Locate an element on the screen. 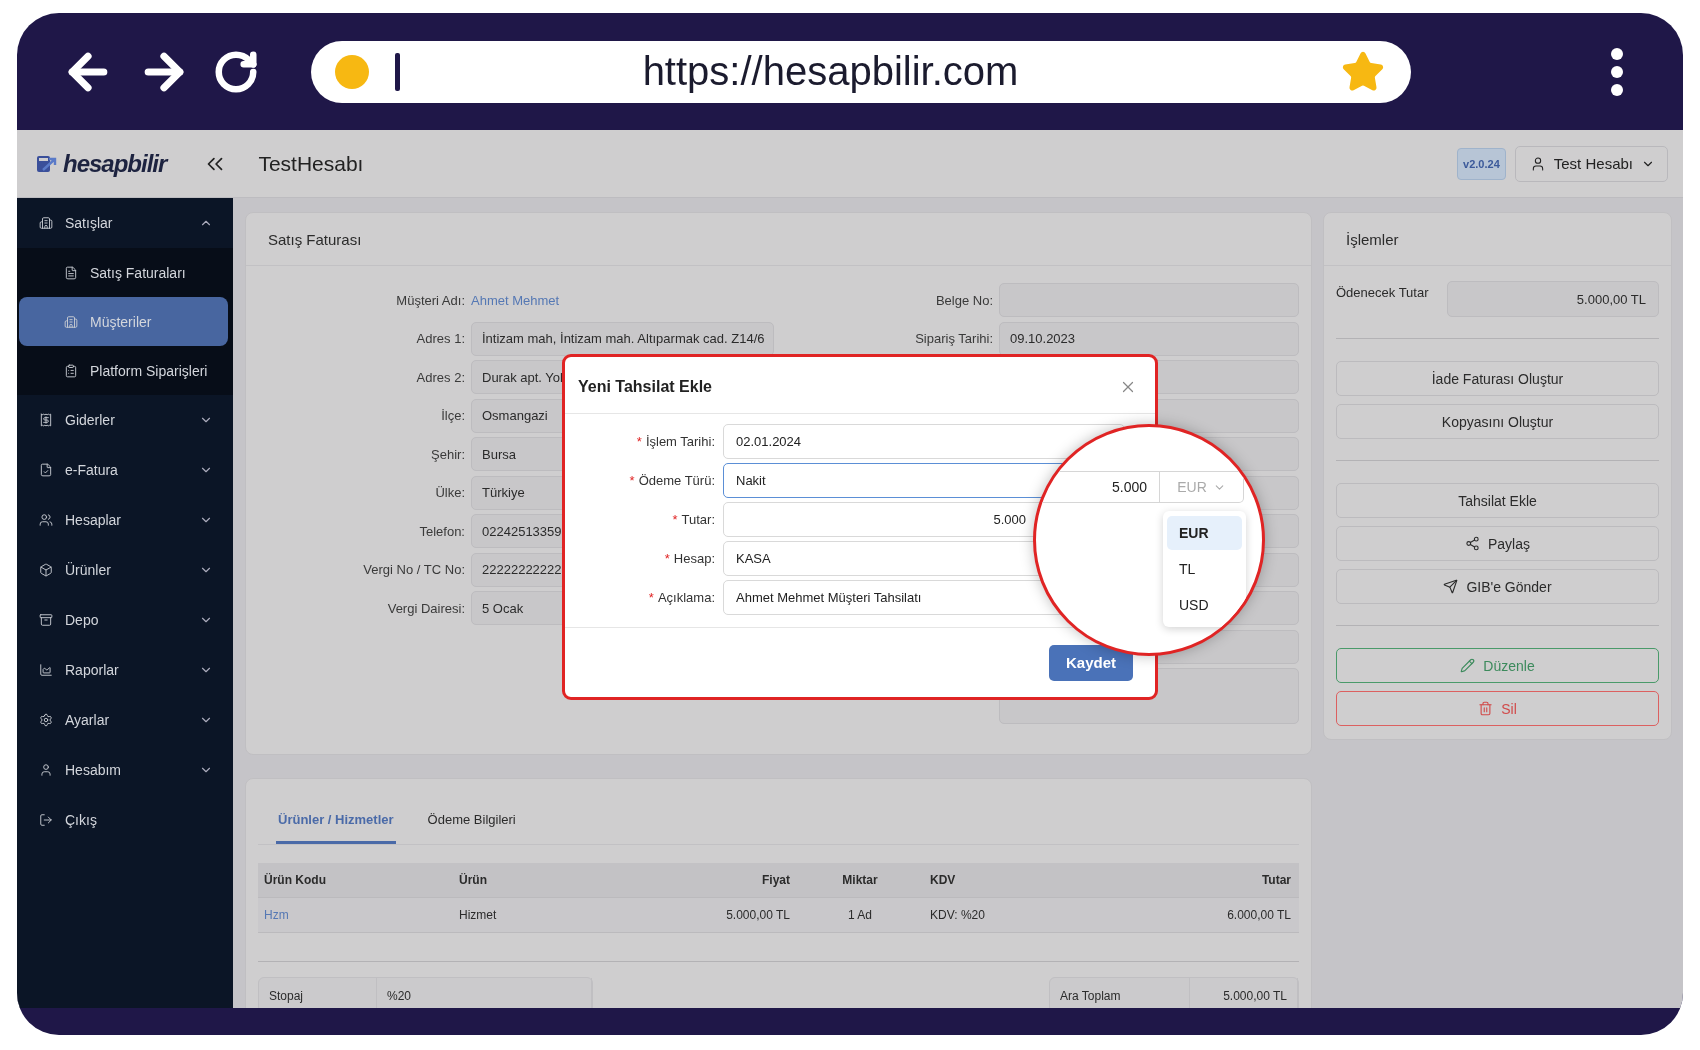 Image resolution: width=1700 pixels, height=1050 pixels. field-label: Hesap: is located at coordinates (694, 558).